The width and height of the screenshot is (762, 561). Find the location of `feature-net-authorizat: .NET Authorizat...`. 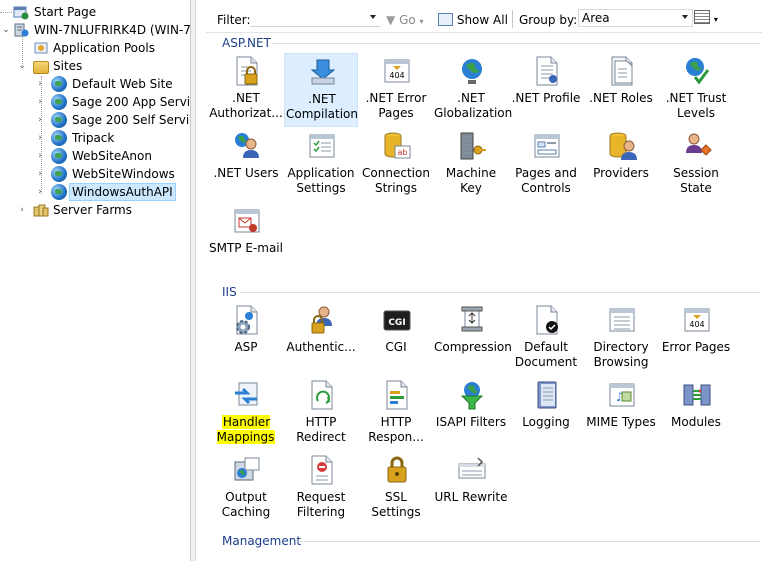

feature-net-authorizat: .NET Authorizat... is located at coordinates (246, 90).